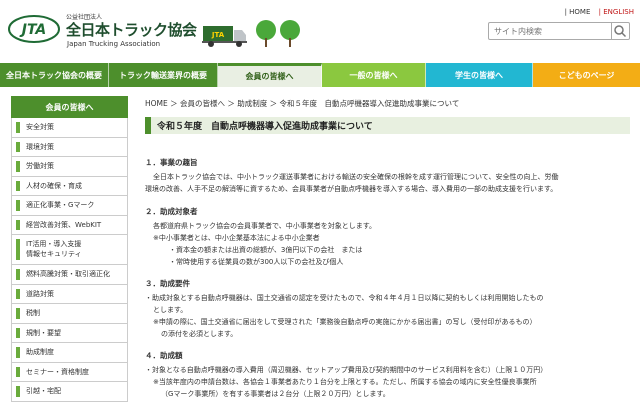 This screenshot has width=640, height=406. What do you see at coordinates (275, 394) in the screenshot?
I see `section-text: （Gマーク事業所）を有する事業者は２台分（上限２０万円）とします。` at bounding box center [275, 394].